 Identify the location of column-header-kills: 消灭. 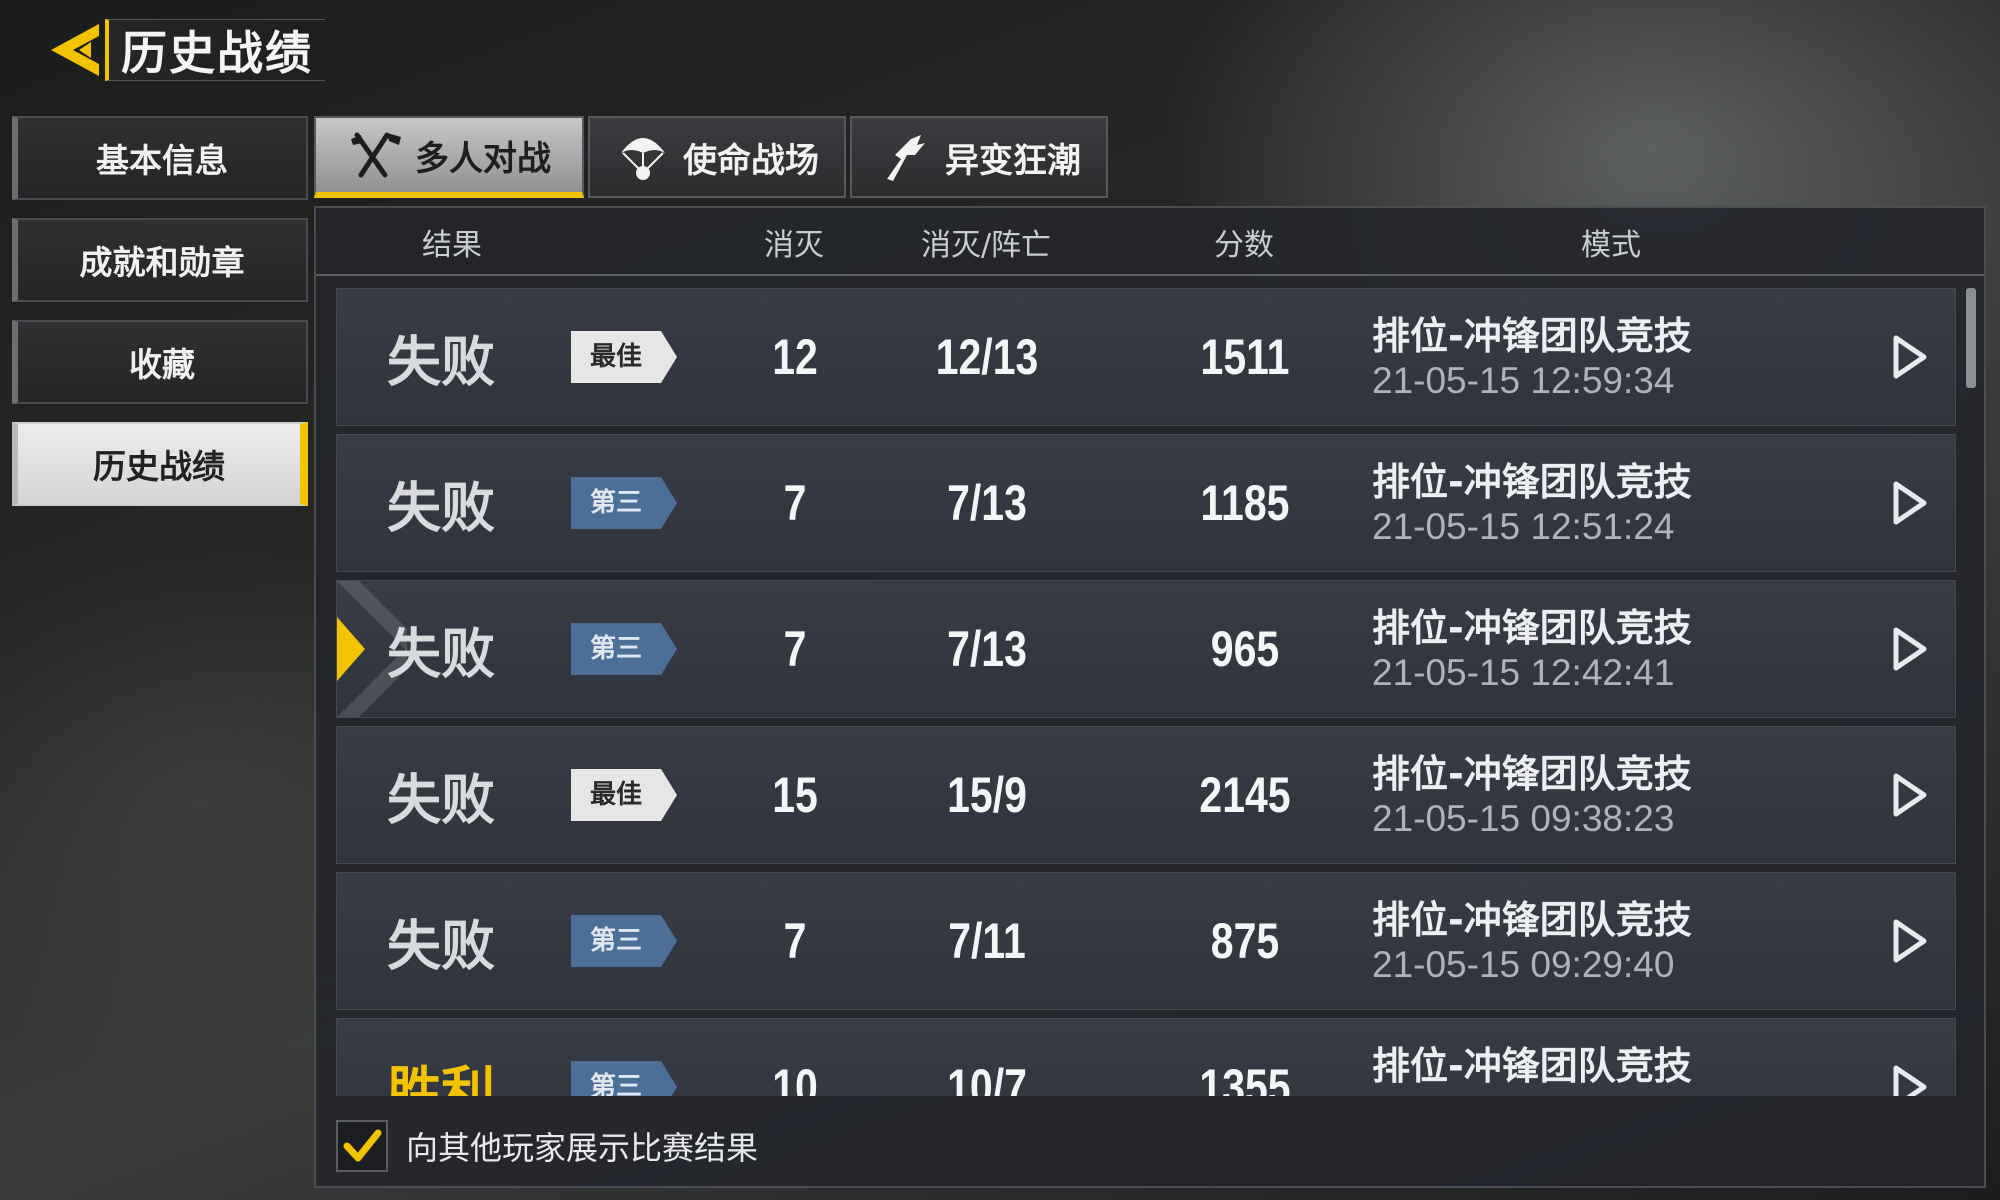
(794, 245).